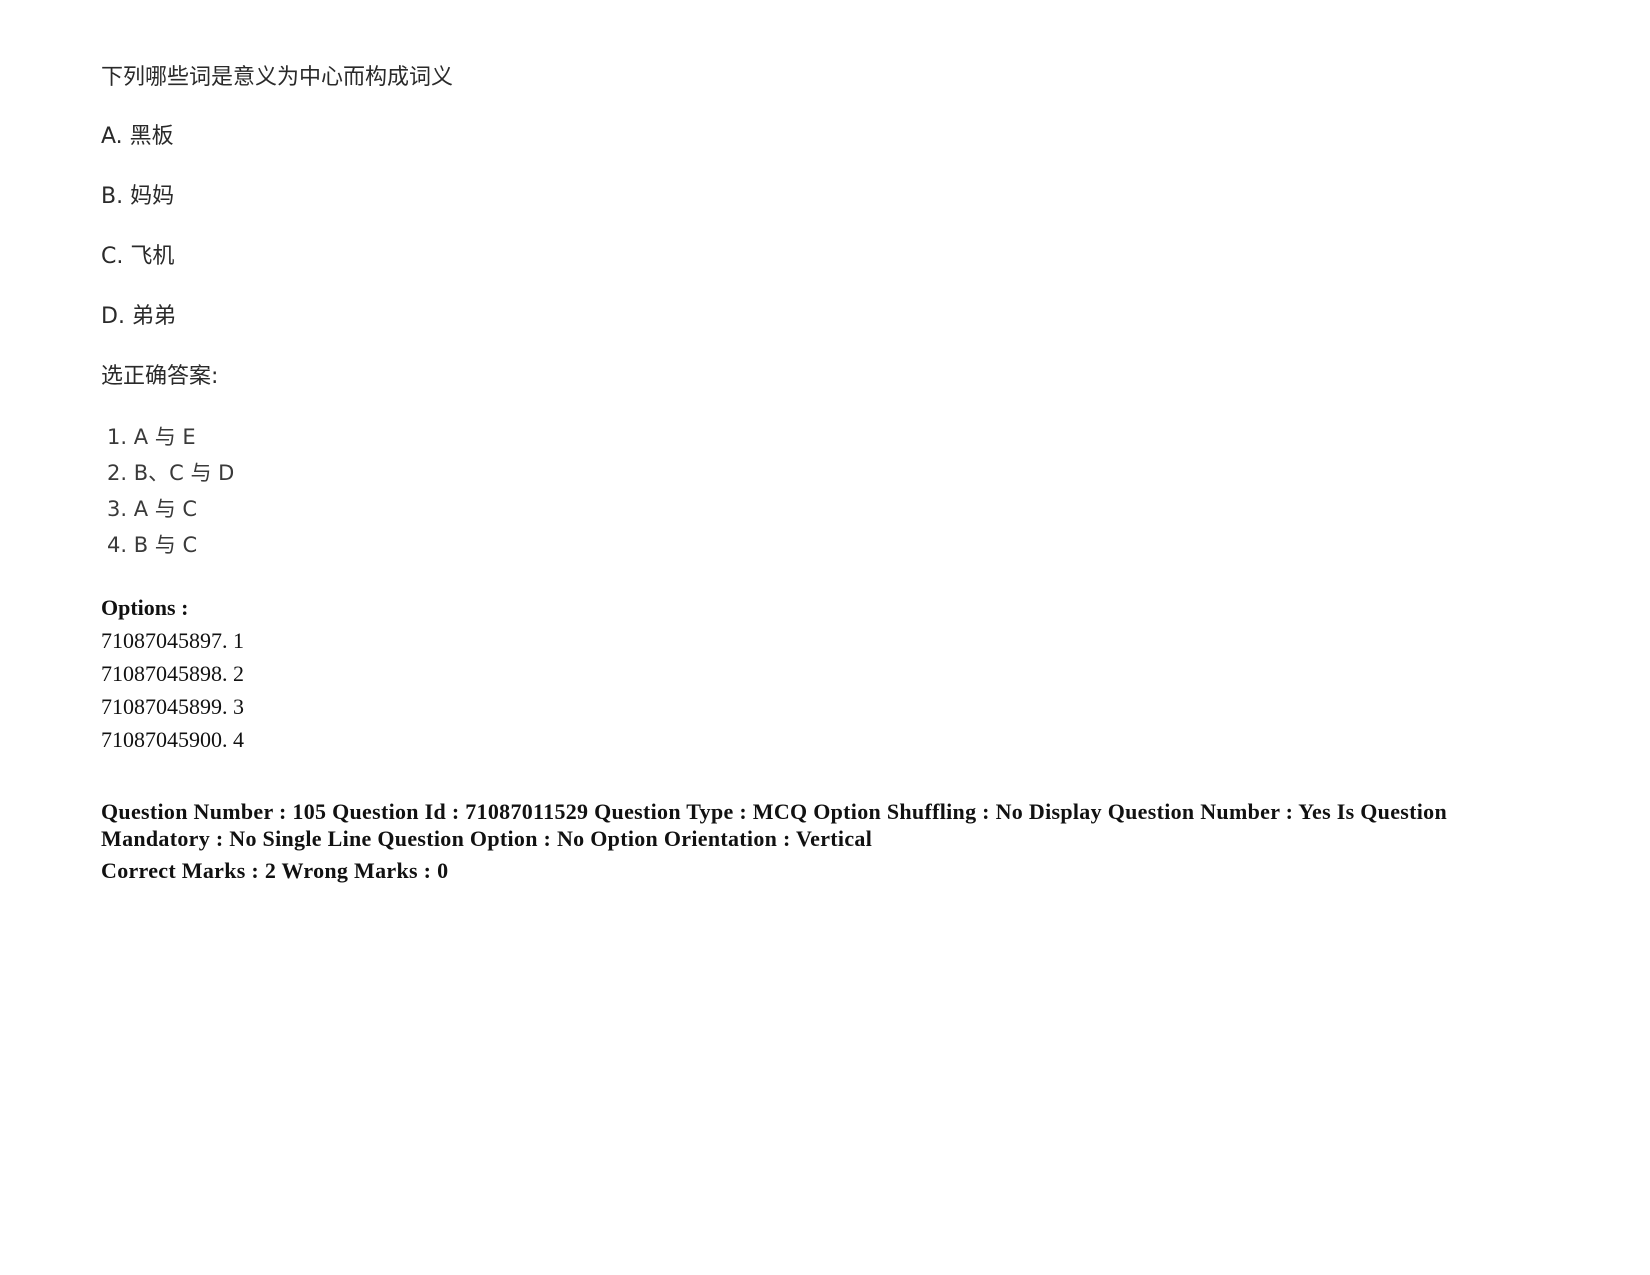 The height and width of the screenshot is (1275, 1650). I want to click on options-heading: Options :, so click(145, 607).